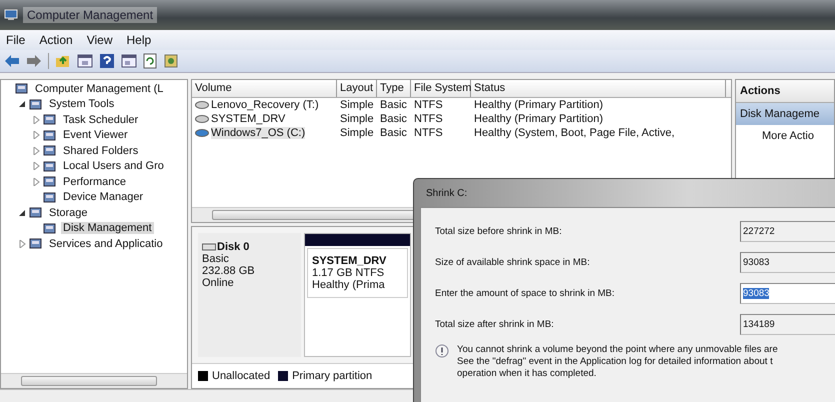 The height and width of the screenshot is (402, 835). Describe the element at coordinates (332, 376) in the screenshot. I see `legend-label: Primary partition` at that location.